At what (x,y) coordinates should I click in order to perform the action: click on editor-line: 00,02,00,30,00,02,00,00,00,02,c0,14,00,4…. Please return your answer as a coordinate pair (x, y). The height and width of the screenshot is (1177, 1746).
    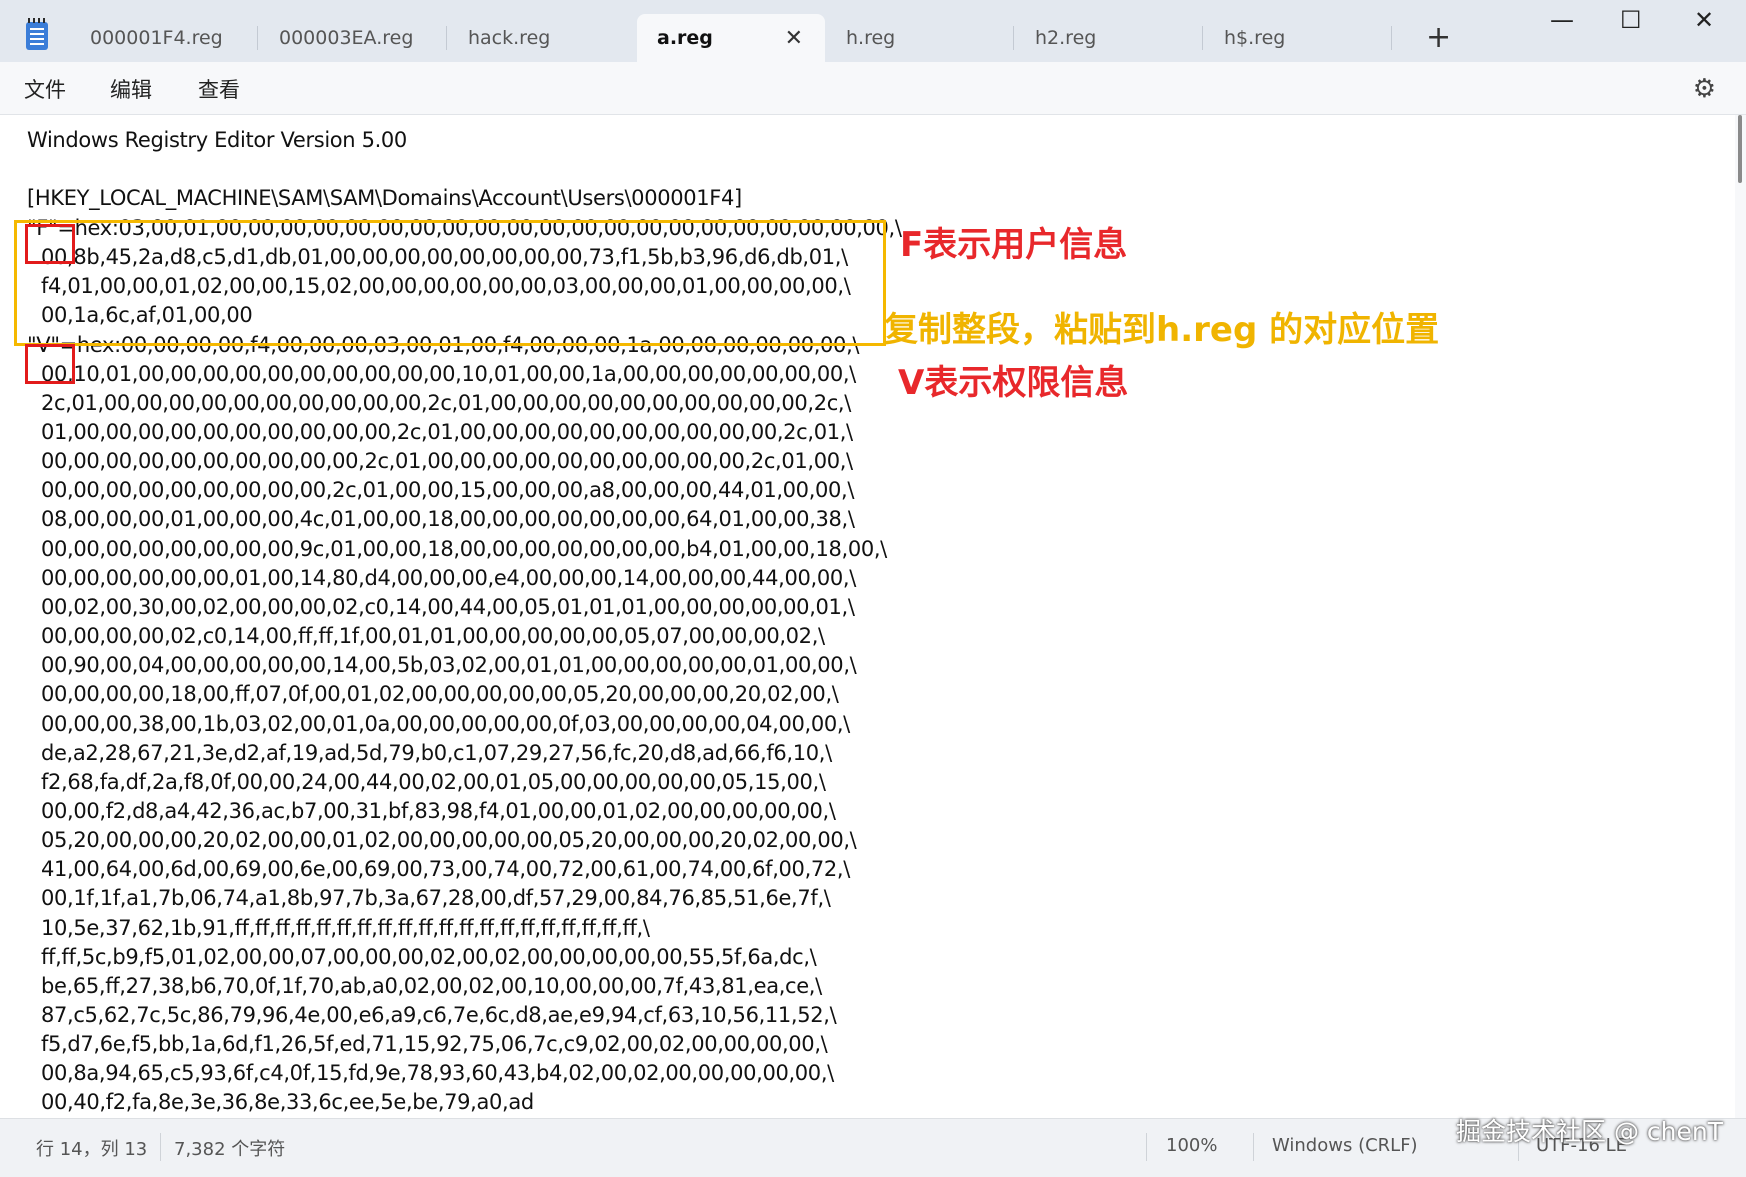
    Looking at the image, I should click on (448, 607).